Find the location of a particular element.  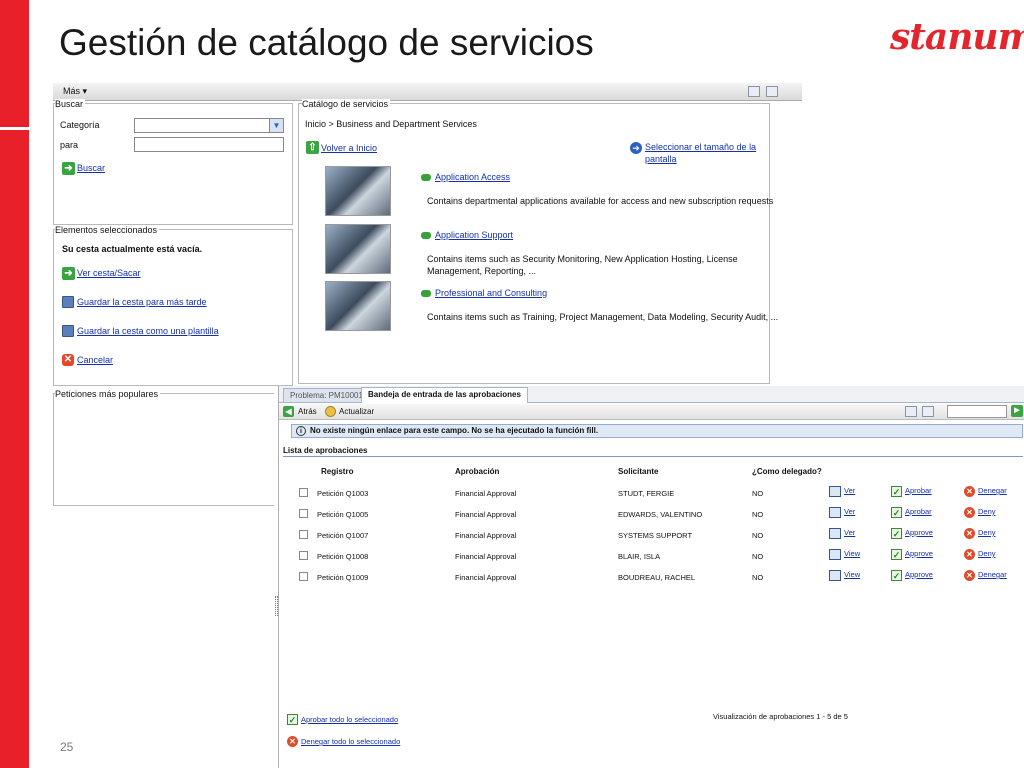

back-home-link: Volver a Inicio is located at coordinates (349, 148).